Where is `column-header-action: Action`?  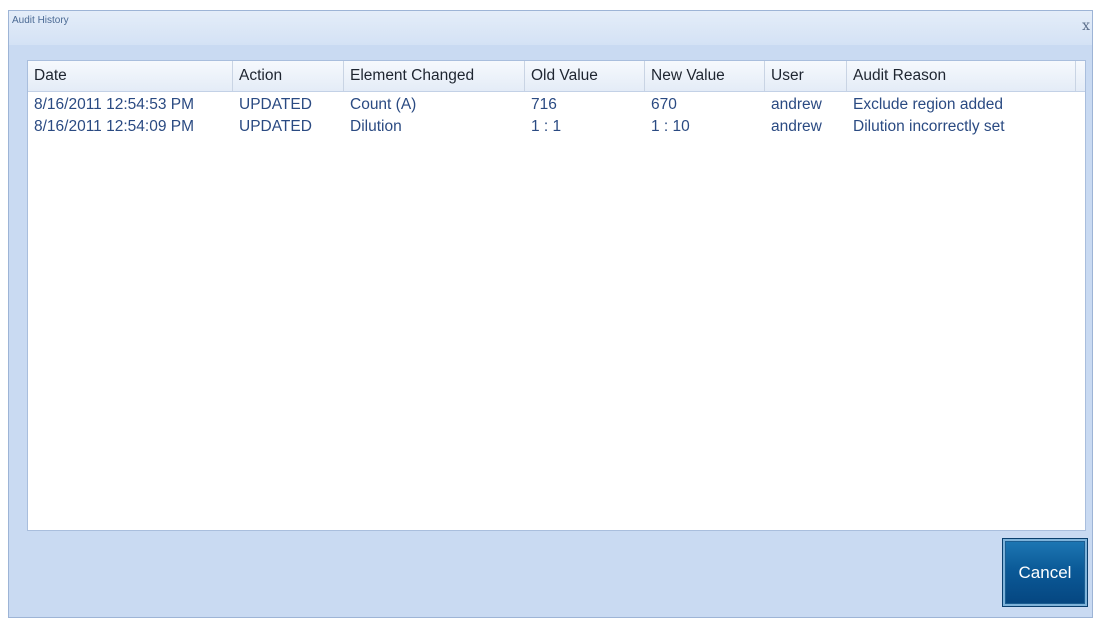
column-header-action: Action is located at coordinates (288, 76).